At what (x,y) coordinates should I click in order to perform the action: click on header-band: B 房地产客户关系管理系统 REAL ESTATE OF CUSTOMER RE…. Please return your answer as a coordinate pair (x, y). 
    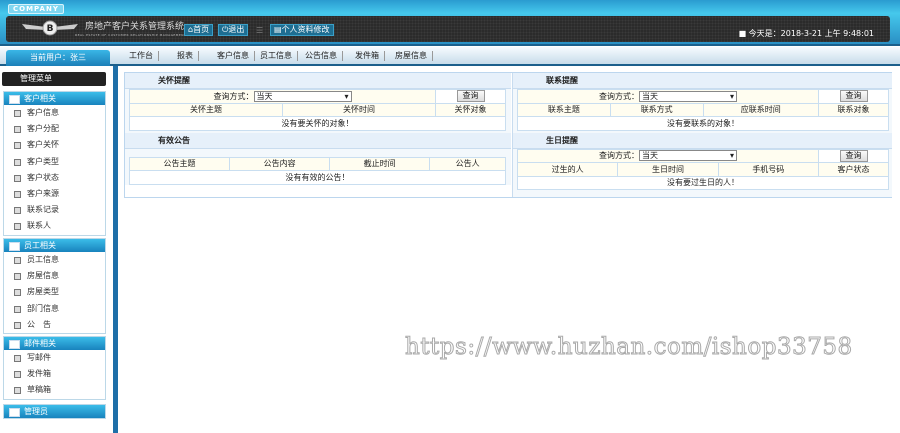
    Looking at the image, I should click on (448, 29).